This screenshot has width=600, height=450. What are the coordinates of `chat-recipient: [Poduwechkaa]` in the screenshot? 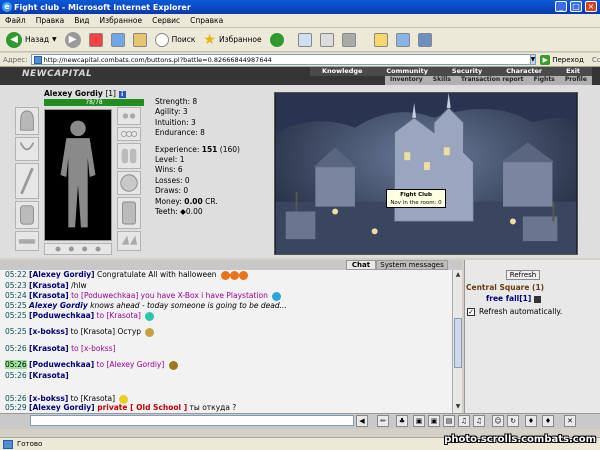 It's located at (109, 295).